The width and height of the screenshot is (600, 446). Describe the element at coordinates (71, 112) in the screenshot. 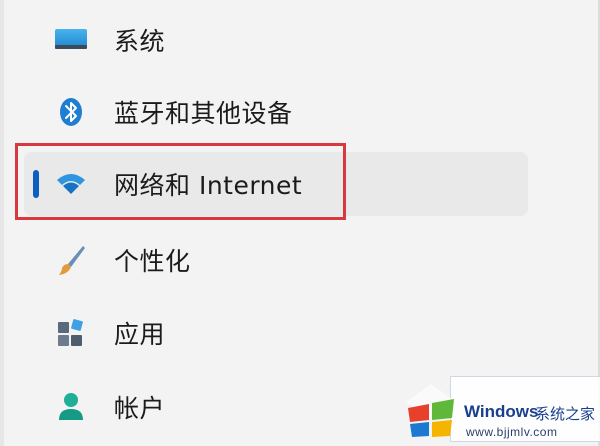

I see `bluetooth-icon` at that location.